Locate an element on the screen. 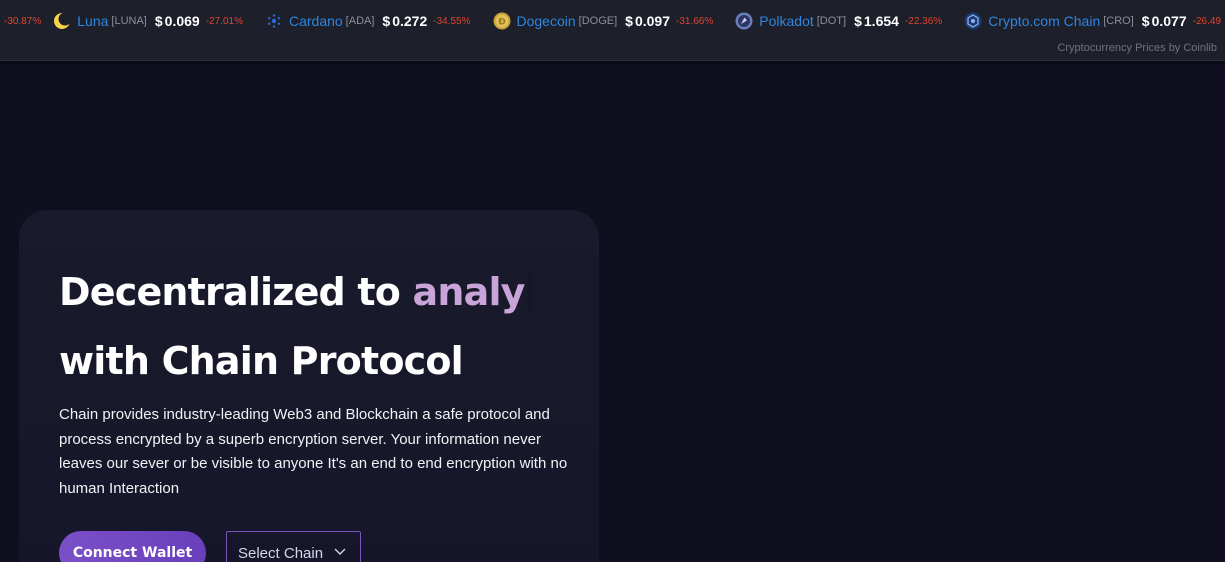  price-change: -34.55% is located at coordinates (452, 21).